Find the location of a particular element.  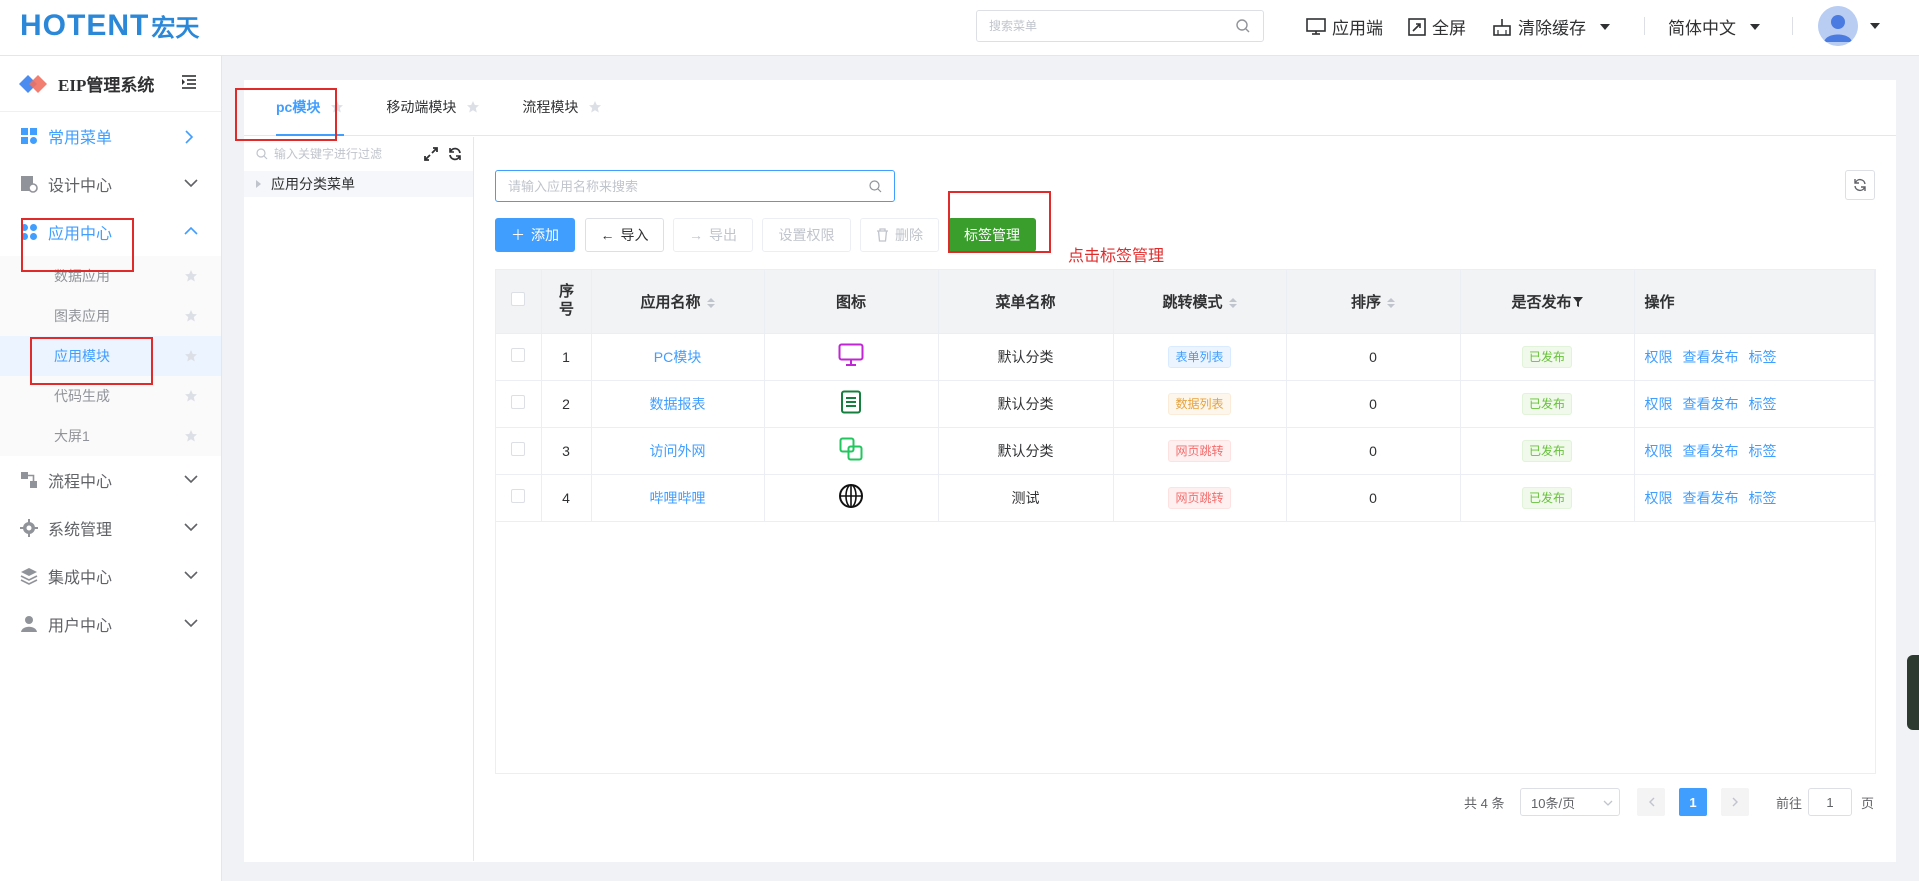

column-header-published: 是否发布 is located at coordinates (1547, 302).